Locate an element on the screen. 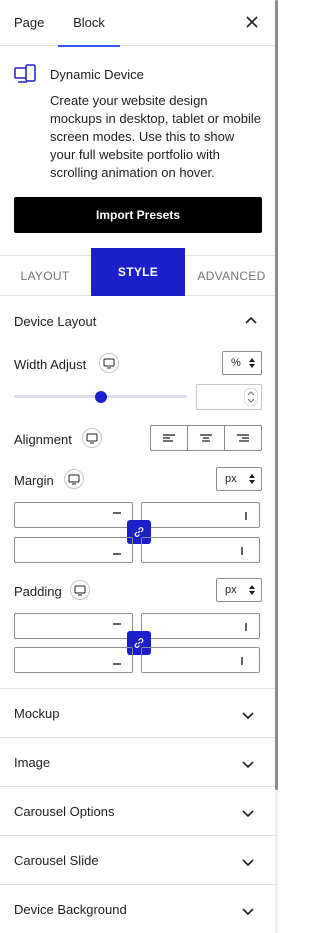 This screenshot has height=933, width=320. sidebar-tabs: Page Block is located at coordinates (137, 23).